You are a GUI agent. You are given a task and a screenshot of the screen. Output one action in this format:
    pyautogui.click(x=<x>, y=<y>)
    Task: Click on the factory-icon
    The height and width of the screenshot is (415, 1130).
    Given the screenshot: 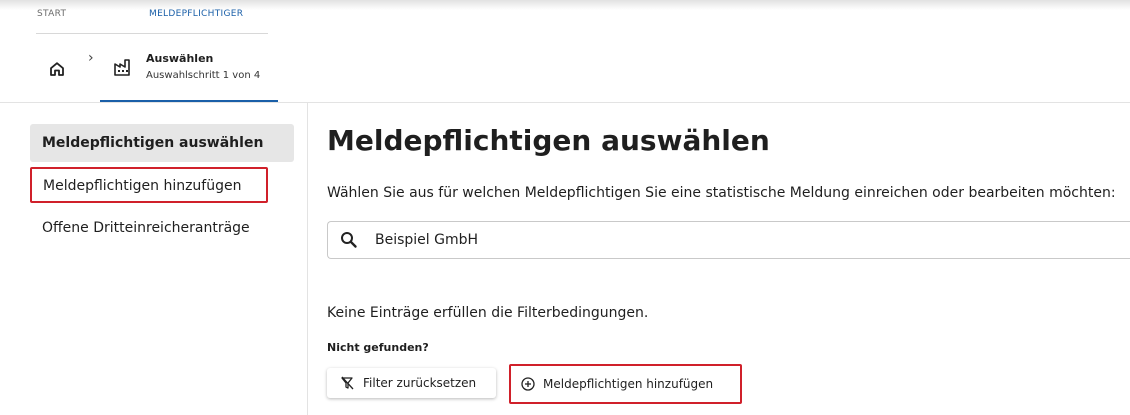 What is the action you would take?
    pyautogui.click(x=122, y=67)
    